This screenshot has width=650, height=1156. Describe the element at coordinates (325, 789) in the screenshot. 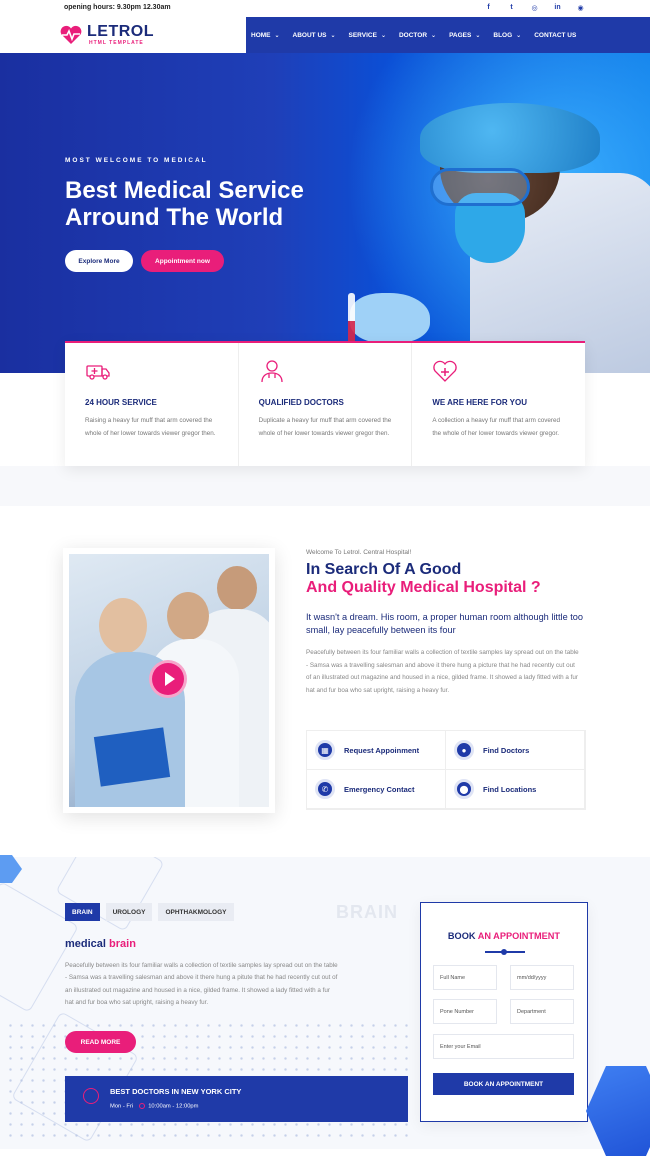

I see `phone-icon: ✆` at that location.